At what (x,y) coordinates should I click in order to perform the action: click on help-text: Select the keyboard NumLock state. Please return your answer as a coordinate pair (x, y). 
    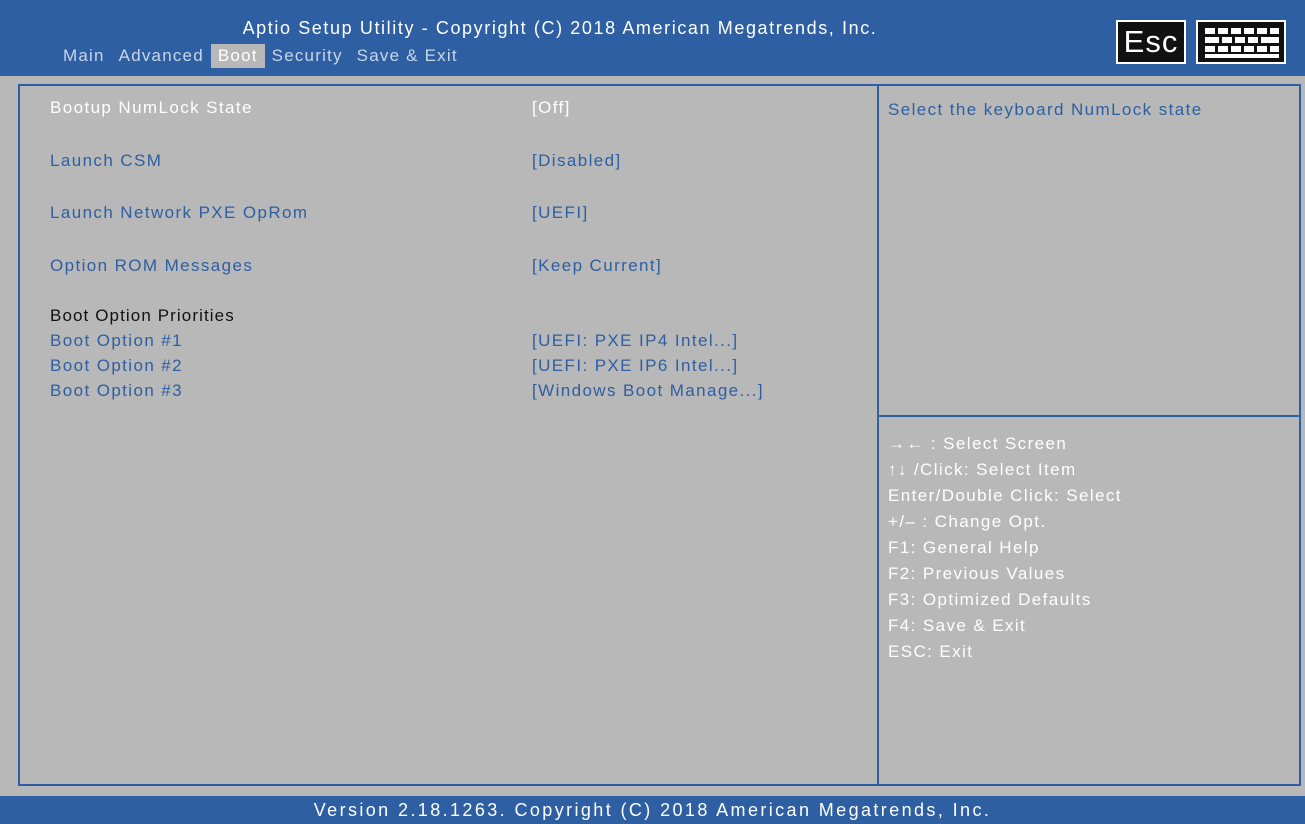
    Looking at the image, I should click on (1045, 109).